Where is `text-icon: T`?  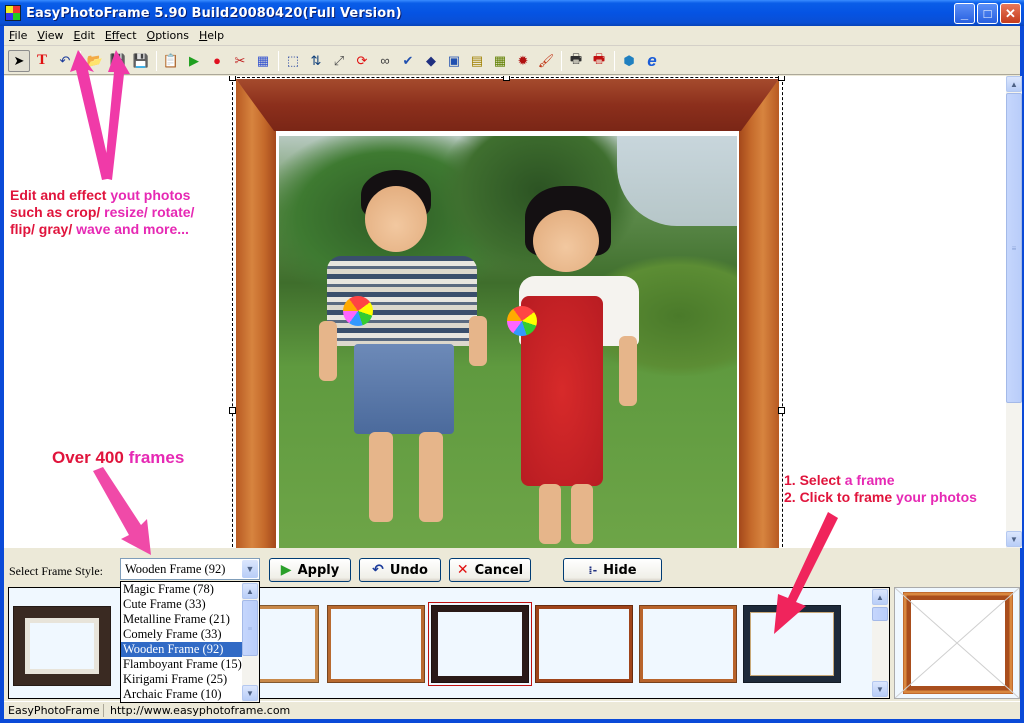
text-icon: T is located at coordinates (41, 60).